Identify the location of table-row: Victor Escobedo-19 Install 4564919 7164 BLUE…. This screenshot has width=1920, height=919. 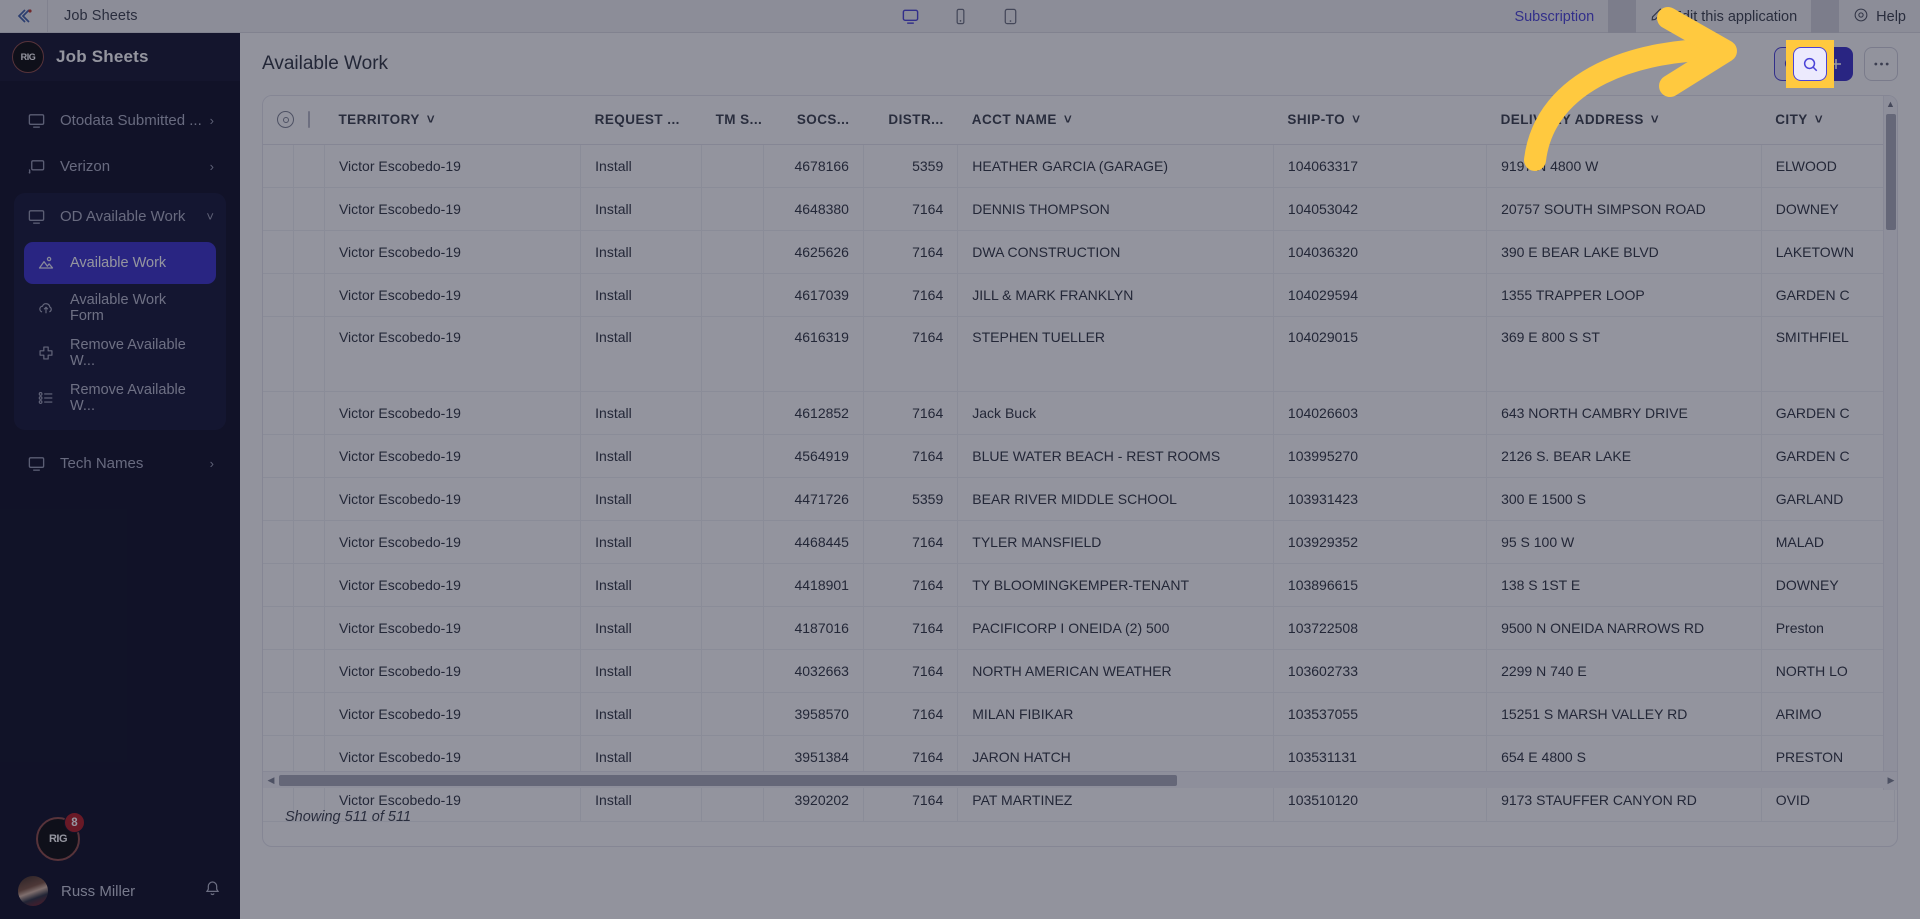
(1079, 456).